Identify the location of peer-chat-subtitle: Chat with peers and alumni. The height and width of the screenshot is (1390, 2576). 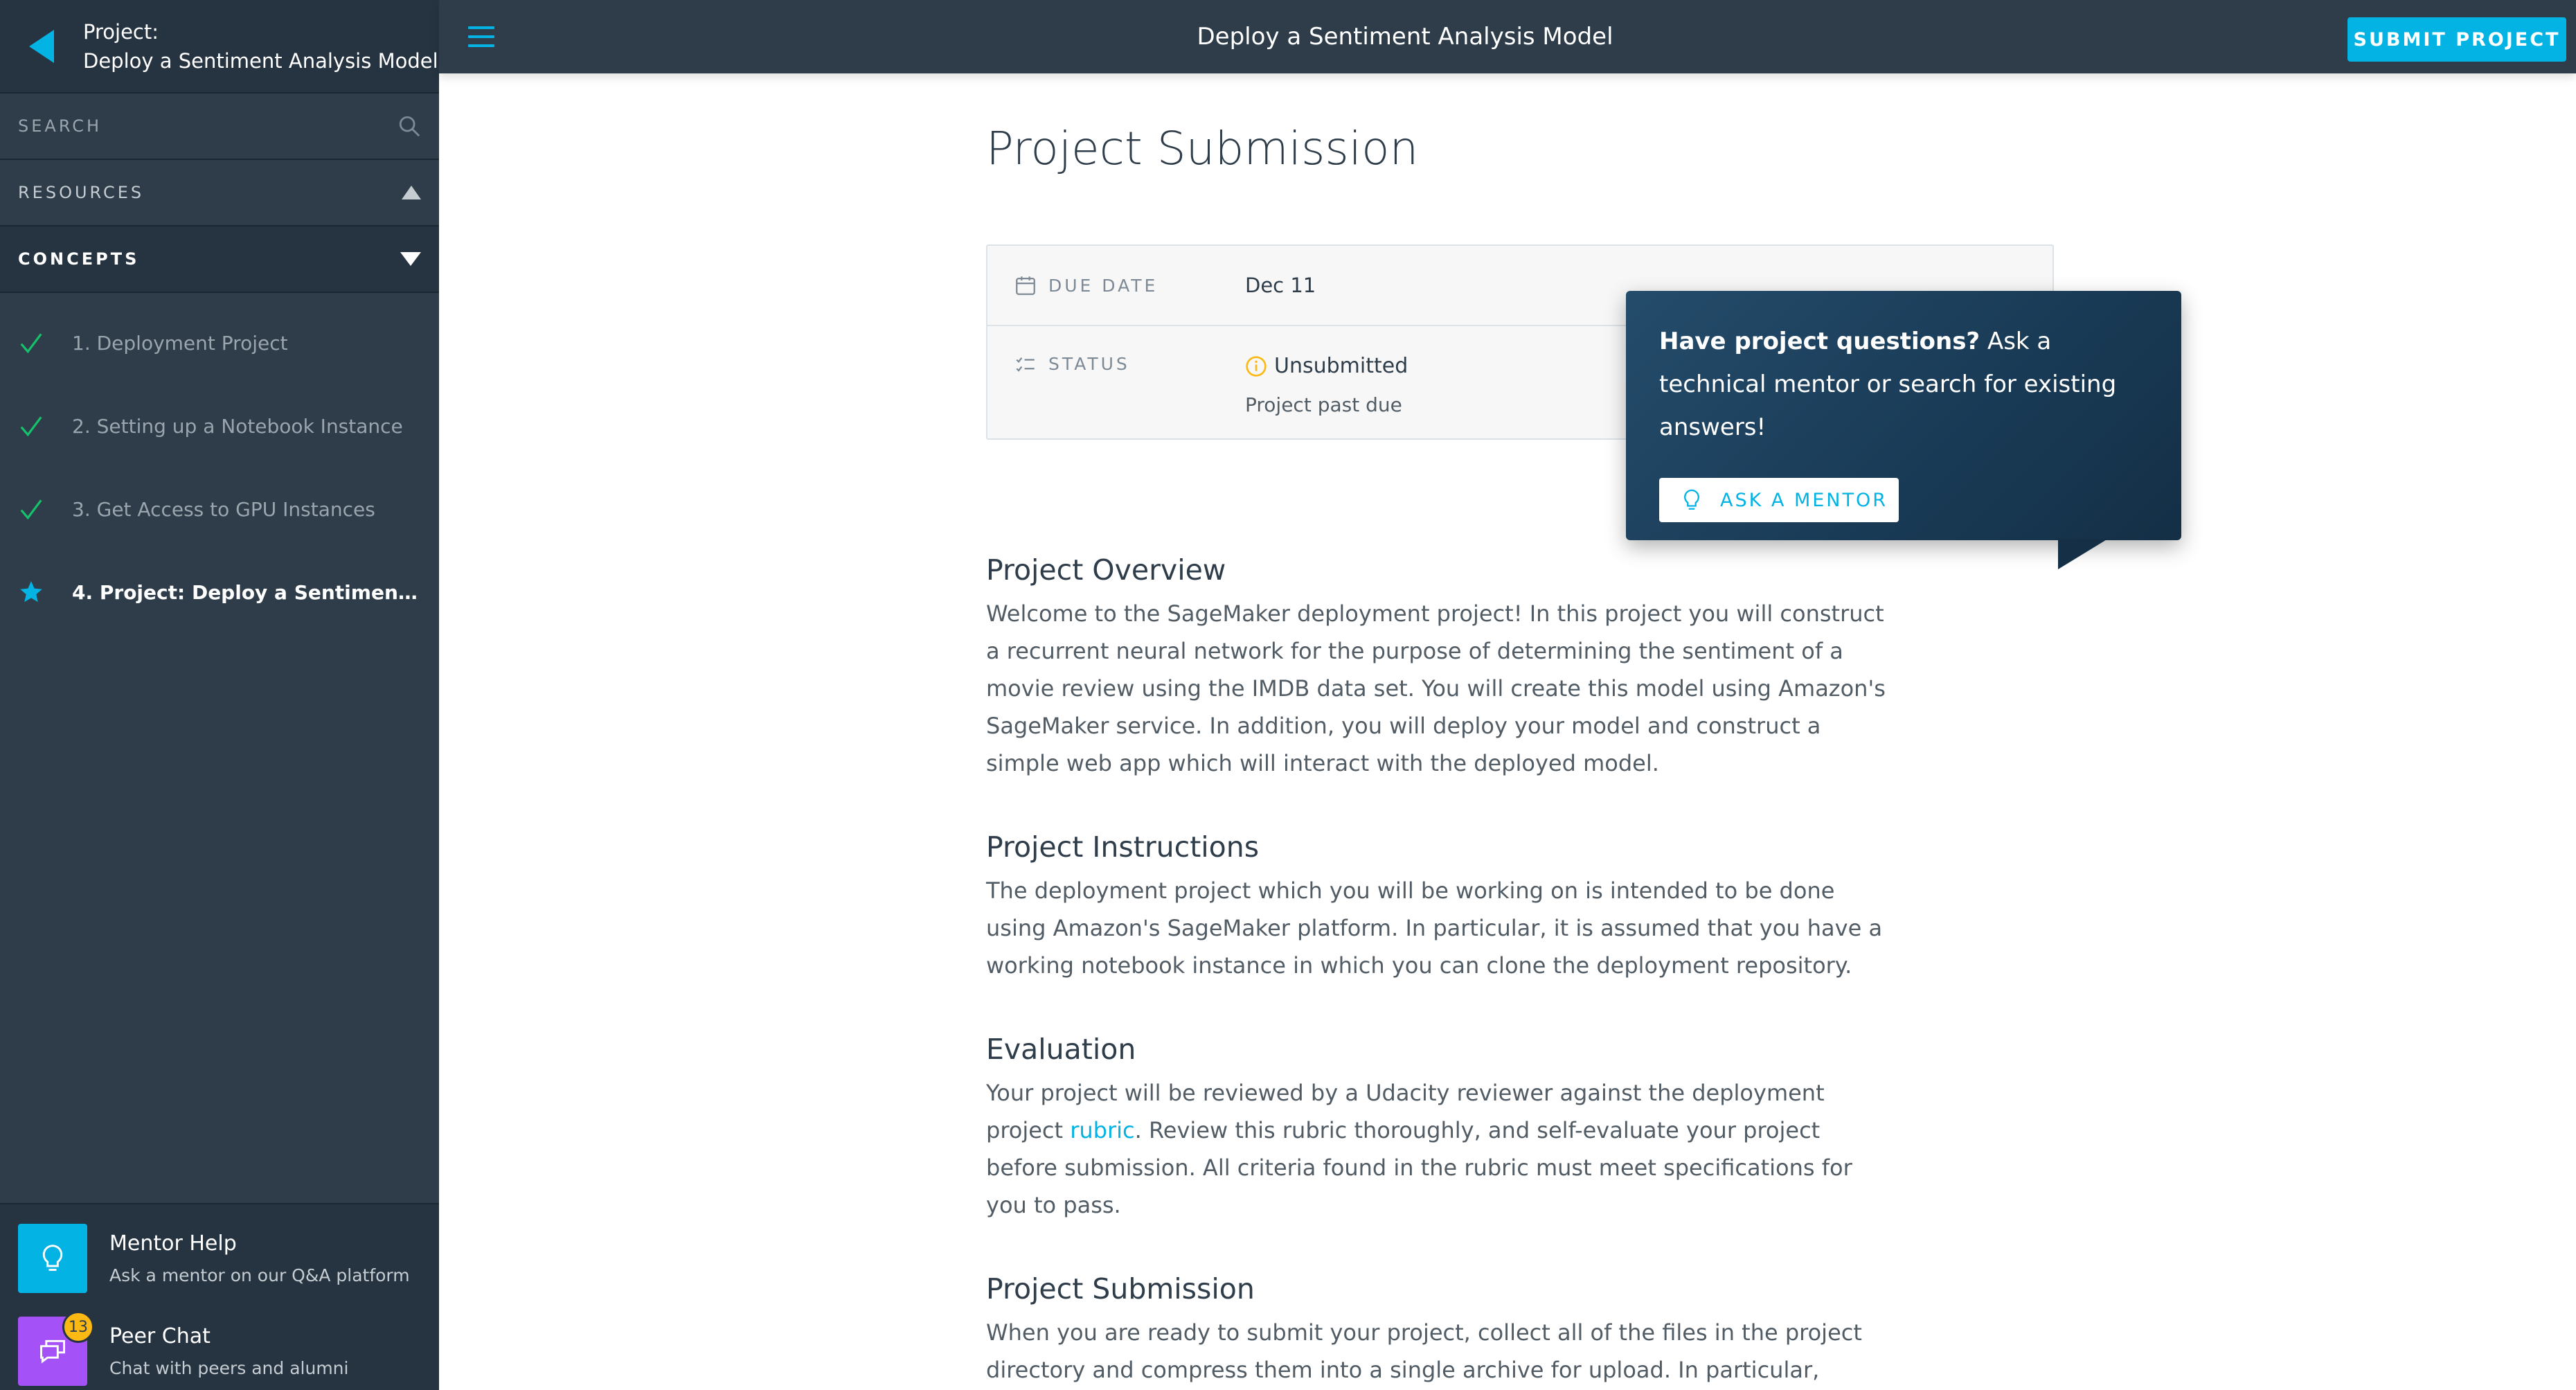
(229, 1368).